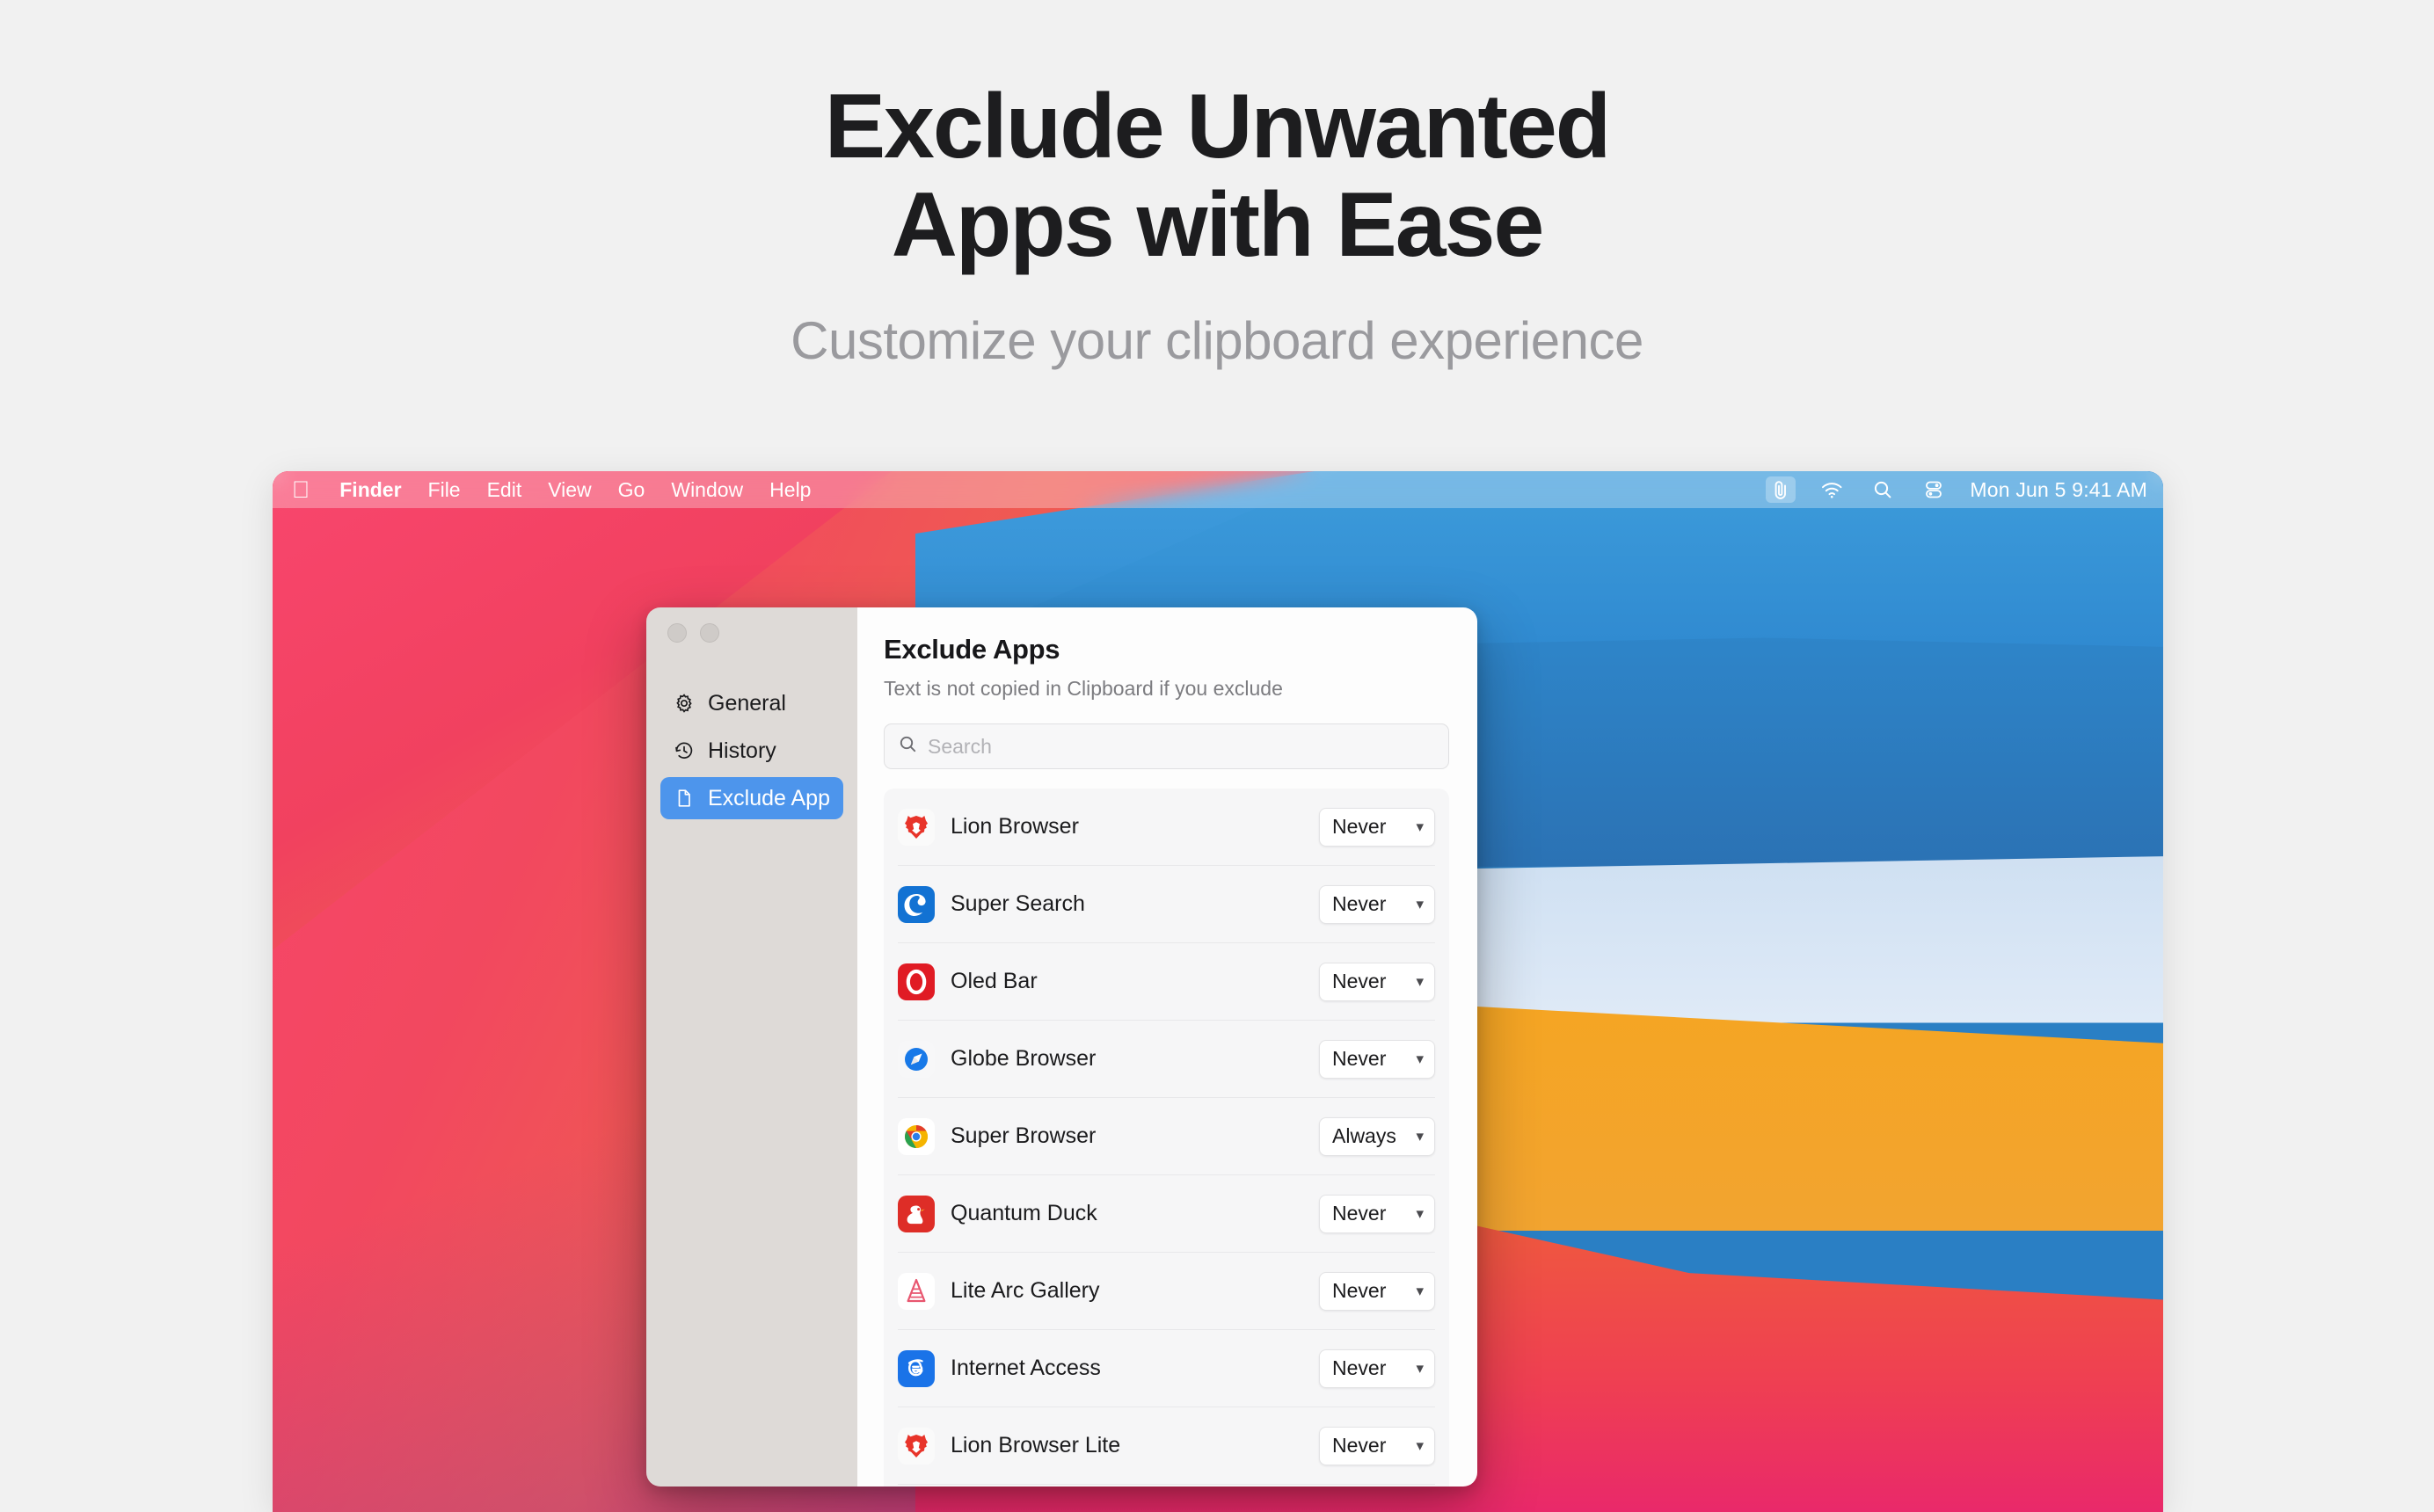 This screenshot has height=1512, width=2434. Describe the element at coordinates (1166, 1291) in the screenshot. I see `table-row: Lite Arc Gallery Never ▾` at that location.